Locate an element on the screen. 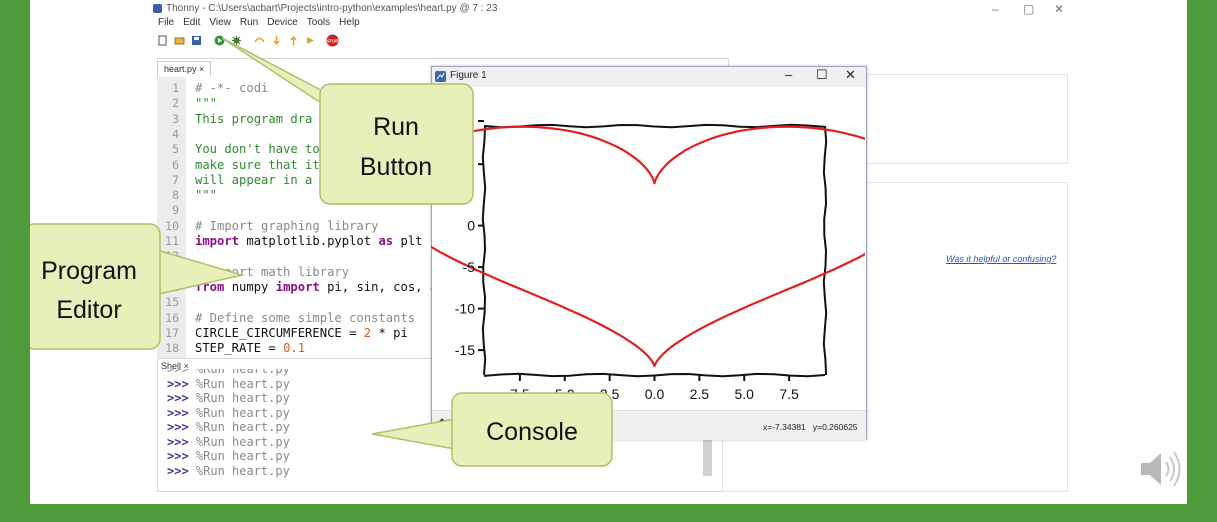  program-editor-callout: Program Editor is located at coordinates (137, 286).